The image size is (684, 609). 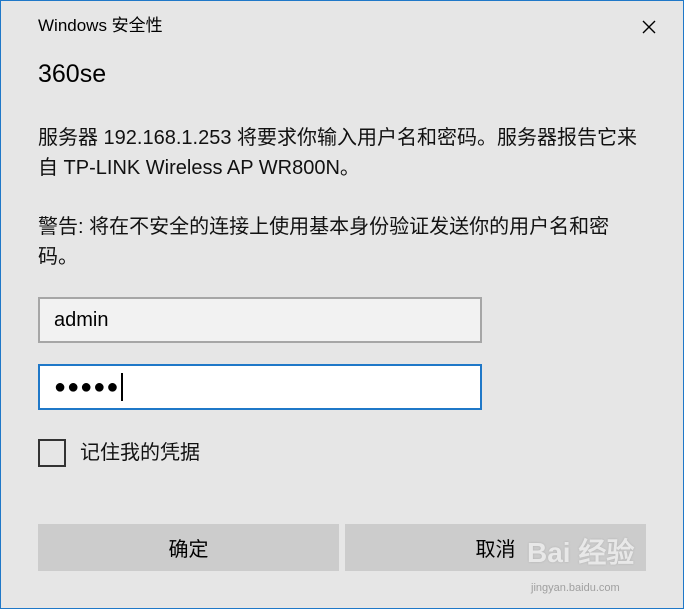 What do you see at coordinates (100, 25) in the screenshot?
I see `window-title: Windows 安全性` at bounding box center [100, 25].